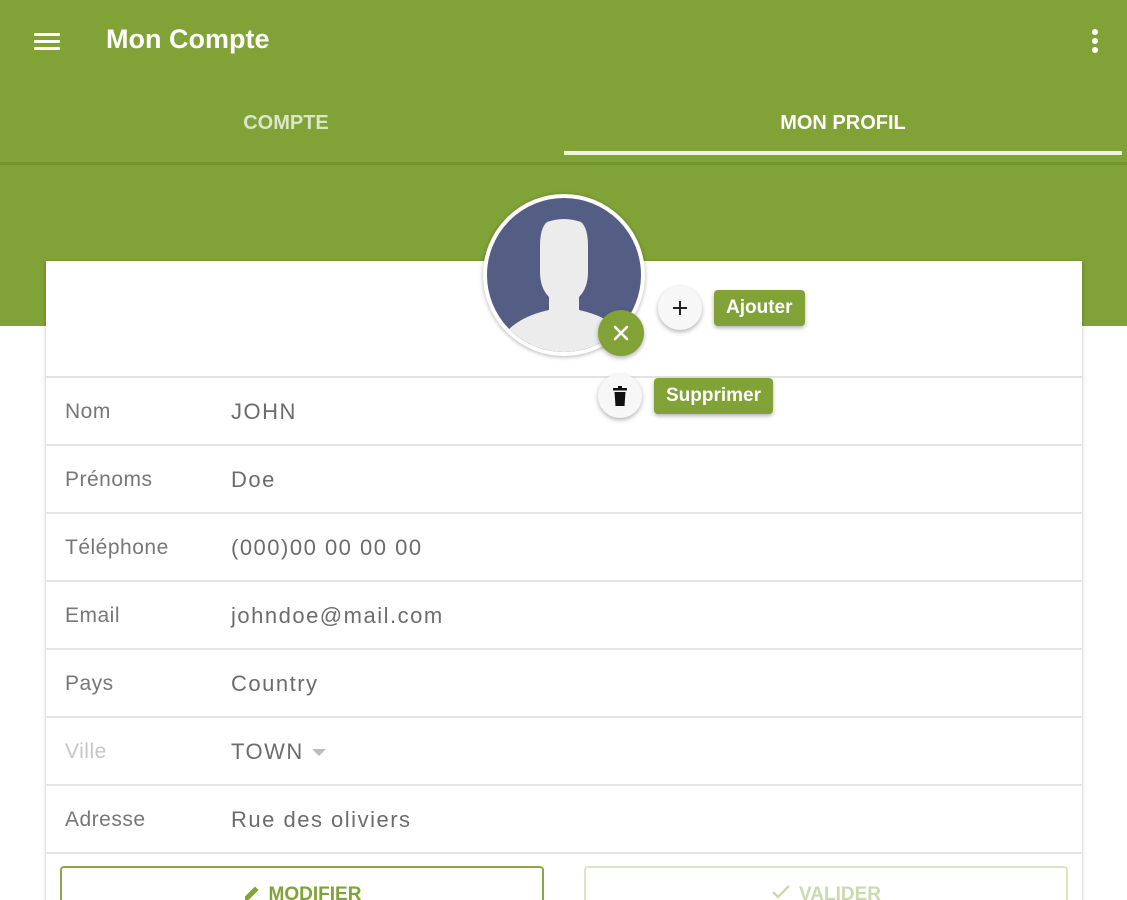 The width and height of the screenshot is (1127, 900). I want to click on modifier-button: MODIFIER, so click(302, 883).